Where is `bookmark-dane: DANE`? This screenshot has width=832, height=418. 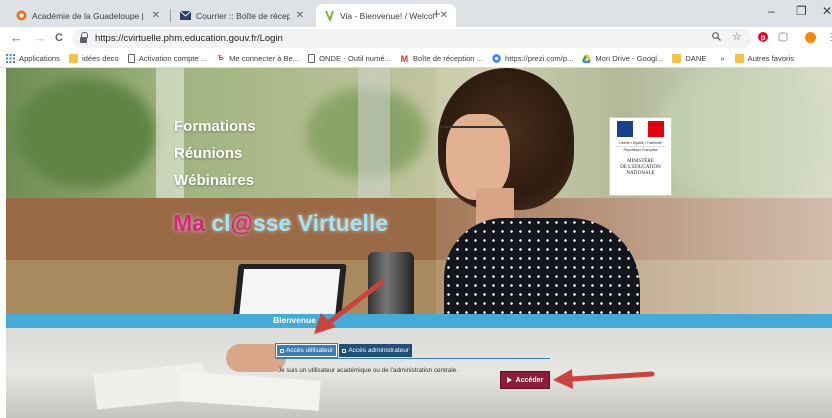 bookmark-dane: DANE is located at coordinates (689, 58).